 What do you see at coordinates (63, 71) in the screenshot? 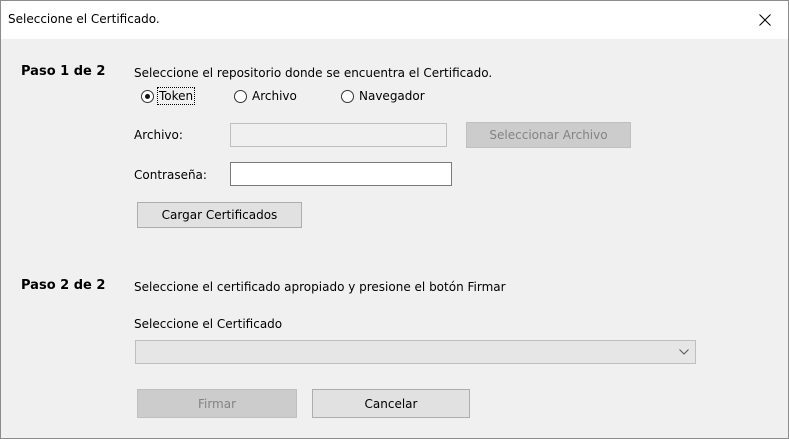
I see `step1-title: Paso 1 de 2` at bounding box center [63, 71].